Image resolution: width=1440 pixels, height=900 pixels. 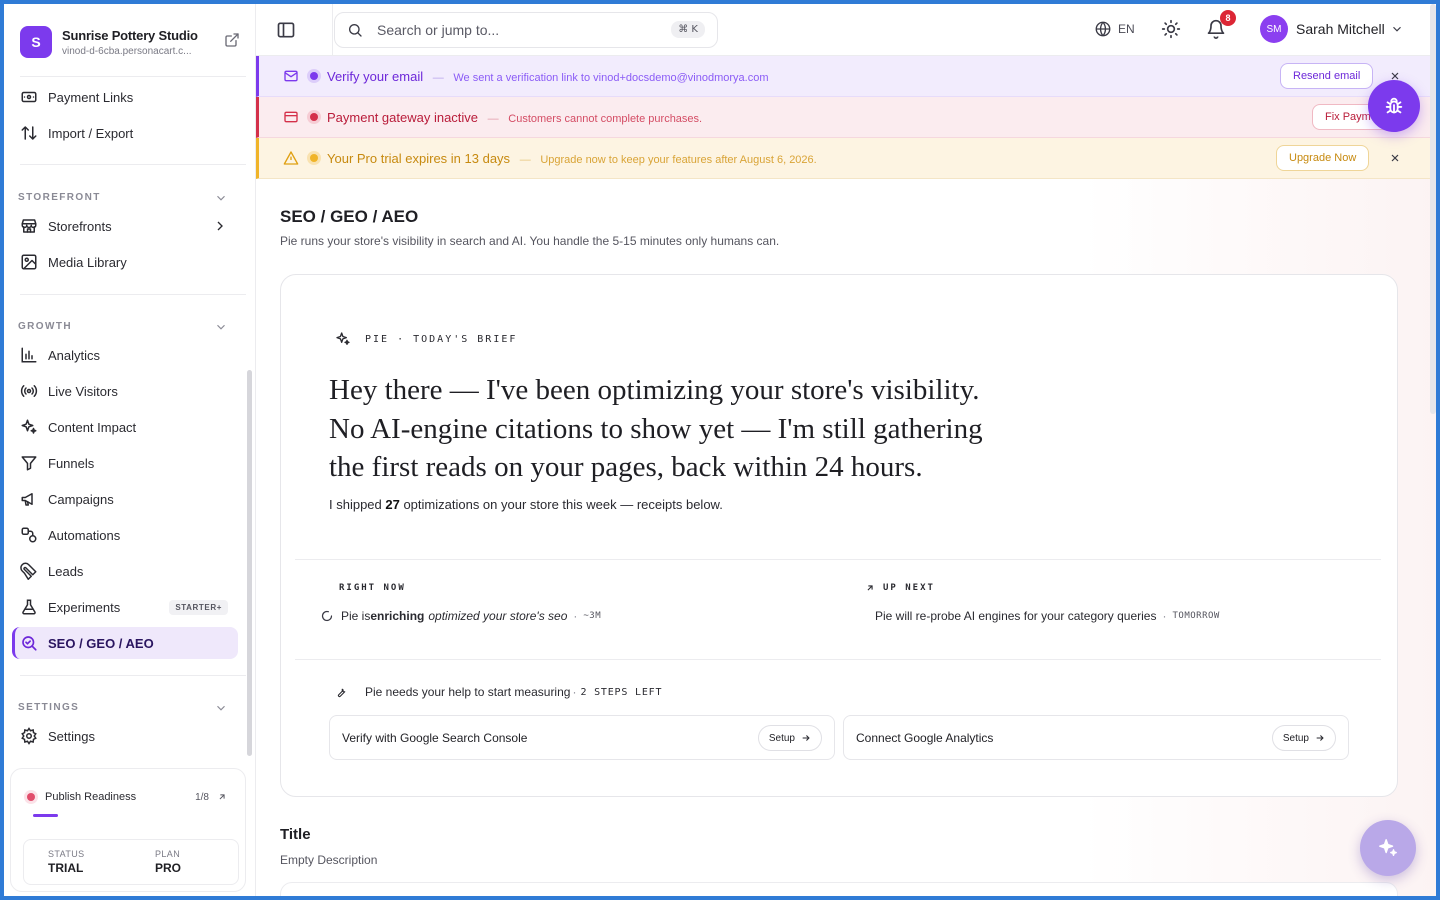 What do you see at coordinates (392, 504) in the screenshot?
I see `optimizations-count: 27` at bounding box center [392, 504].